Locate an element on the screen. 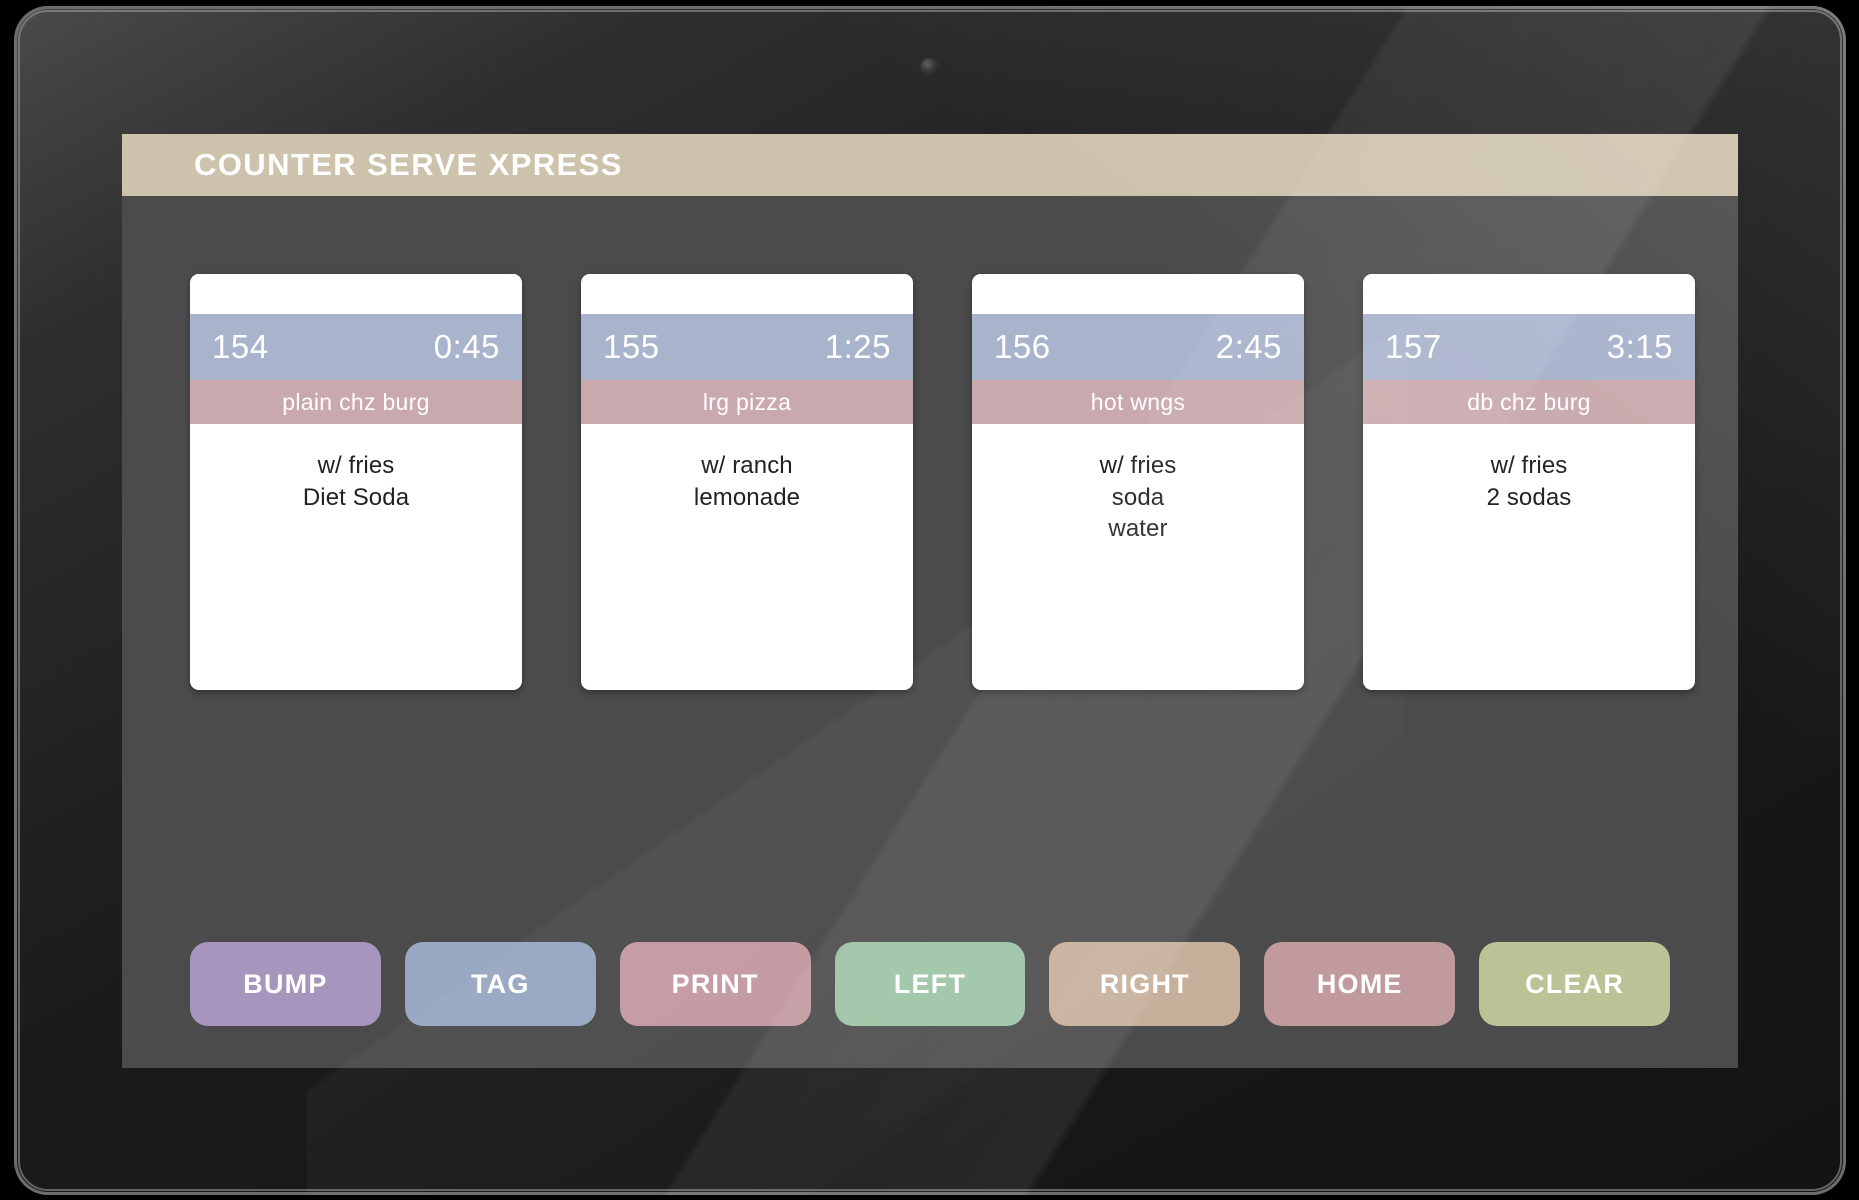 The image size is (1859, 1200). order-ticket: 157 3:15 db chz burg w/ fries 2 sodas is located at coordinates (1529, 482).